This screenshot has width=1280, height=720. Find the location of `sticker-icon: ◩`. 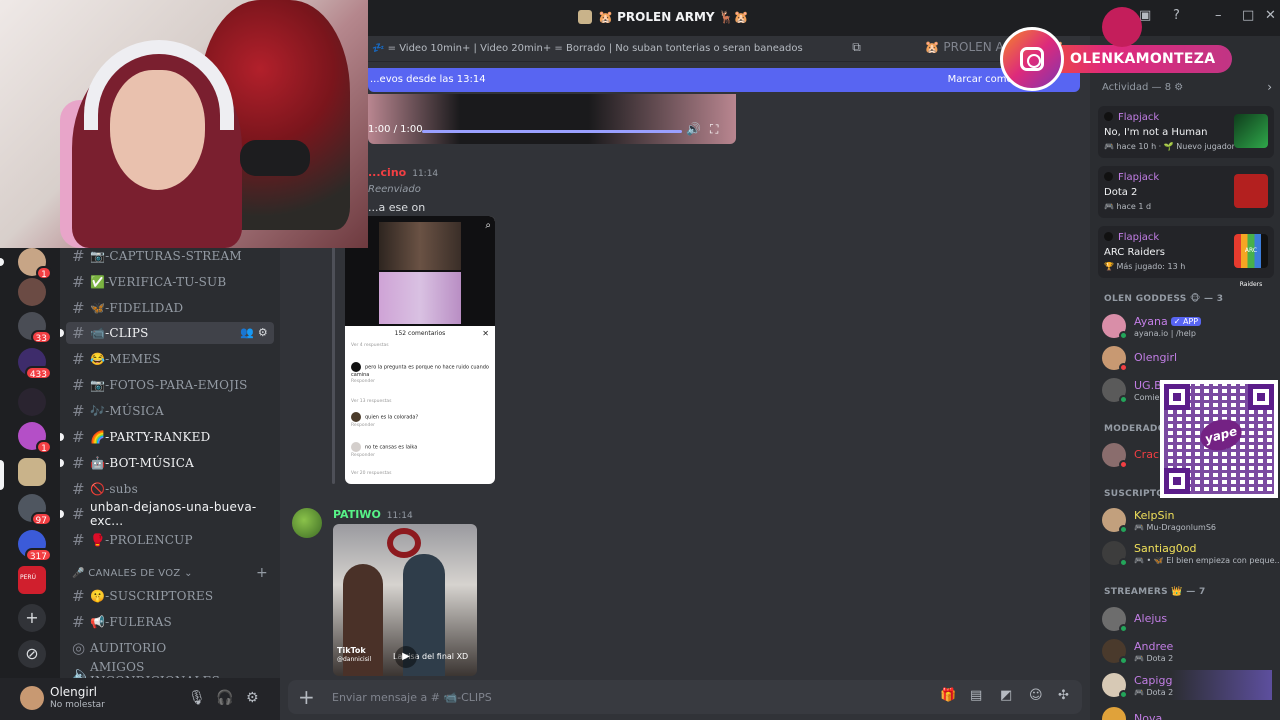

sticker-icon: ◩ is located at coordinates (1006, 695).